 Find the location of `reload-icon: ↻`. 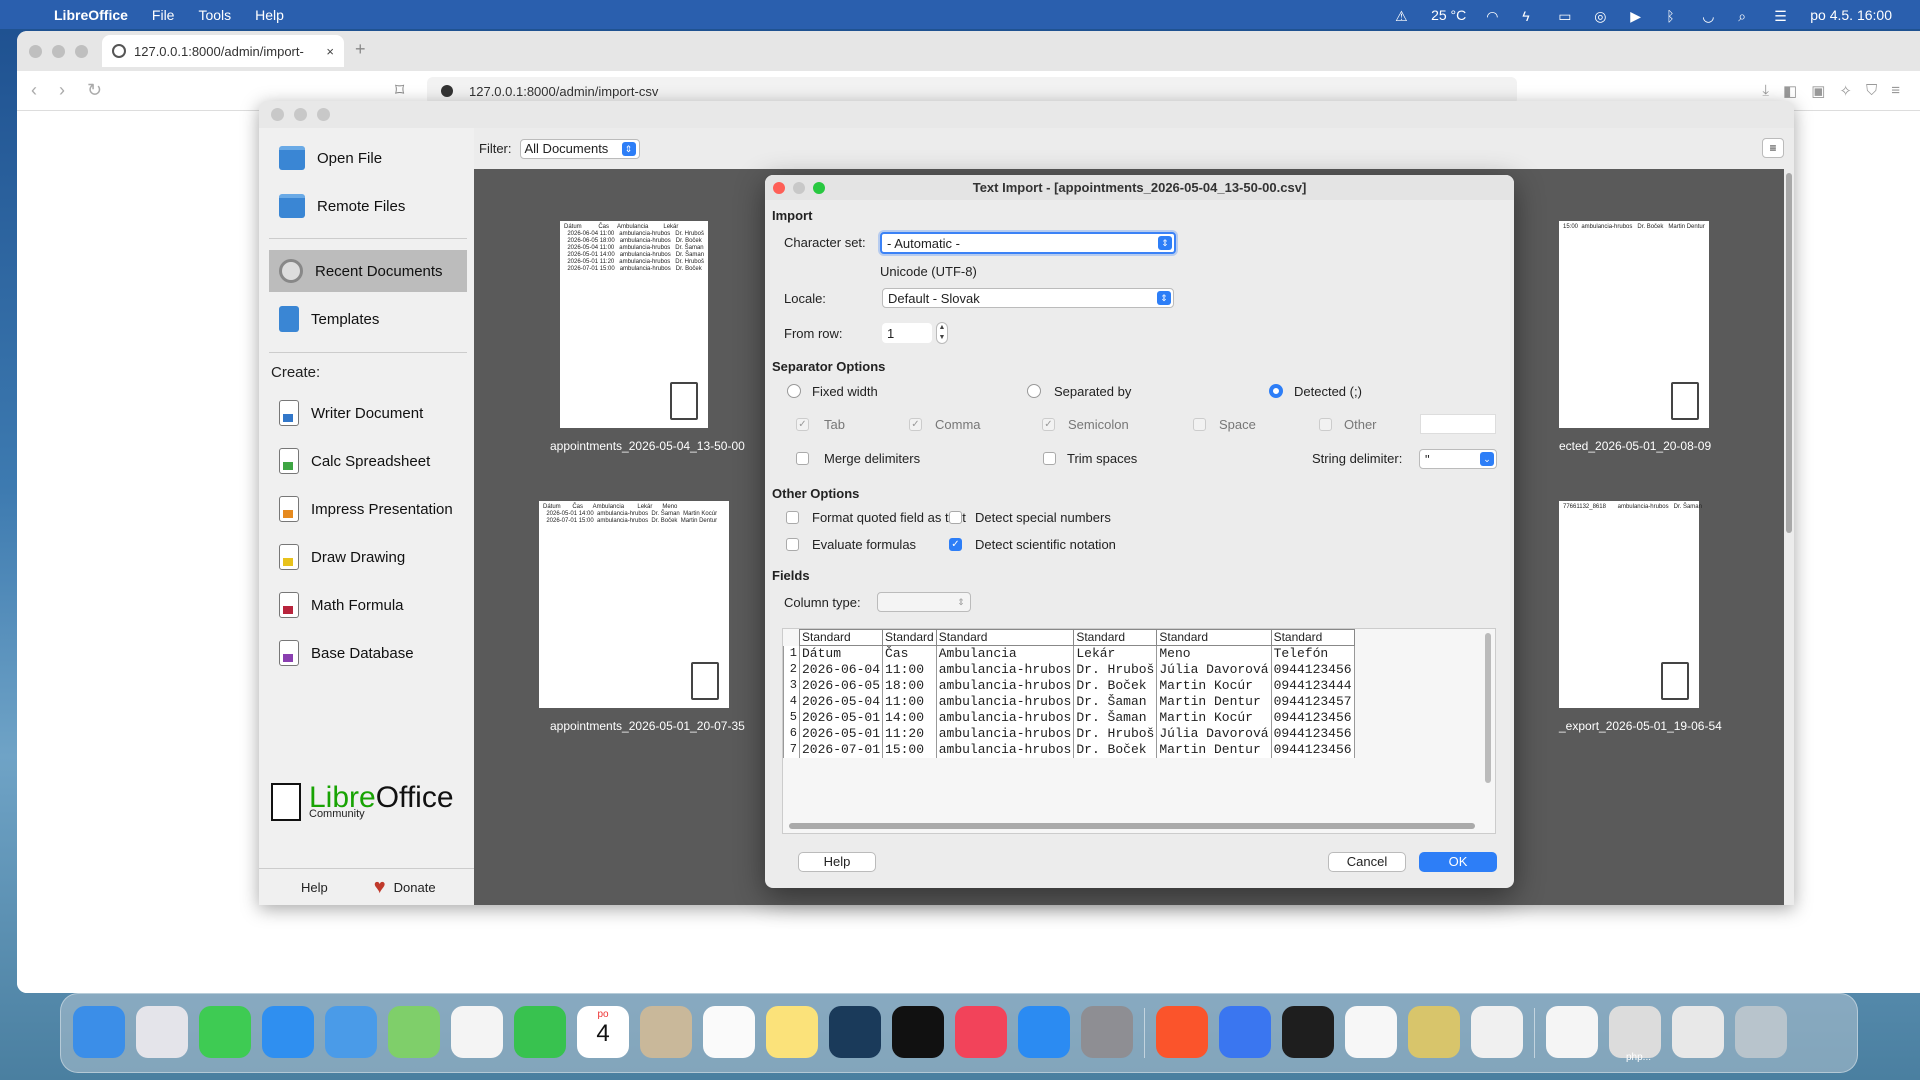

reload-icon: ↻ is located at coordinates (94, 90).